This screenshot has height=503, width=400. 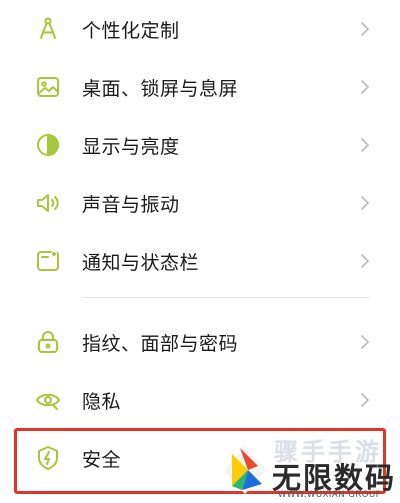 I want to click on watermark-url-text: WWW.WUXIAN GROUP, so click(x=330, y=495).